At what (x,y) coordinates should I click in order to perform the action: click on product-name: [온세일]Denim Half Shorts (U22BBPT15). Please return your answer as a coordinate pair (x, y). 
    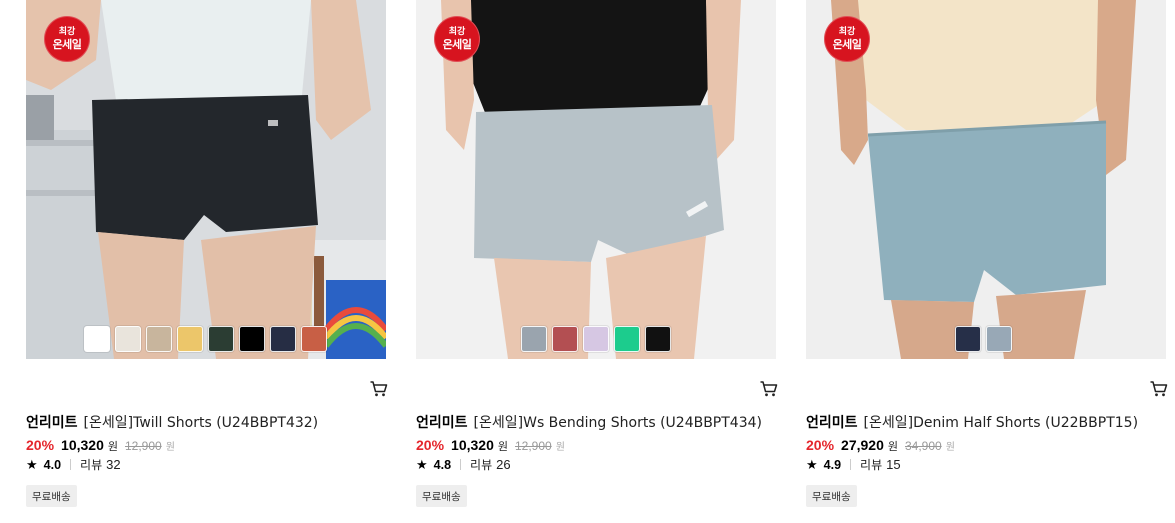
    Looking at the image, I should click on (1001, 423).